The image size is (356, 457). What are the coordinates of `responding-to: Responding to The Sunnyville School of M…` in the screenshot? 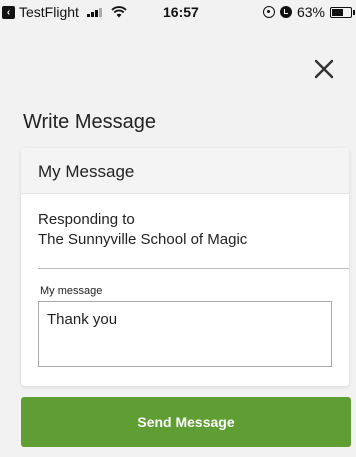 It's located at (142, 230).